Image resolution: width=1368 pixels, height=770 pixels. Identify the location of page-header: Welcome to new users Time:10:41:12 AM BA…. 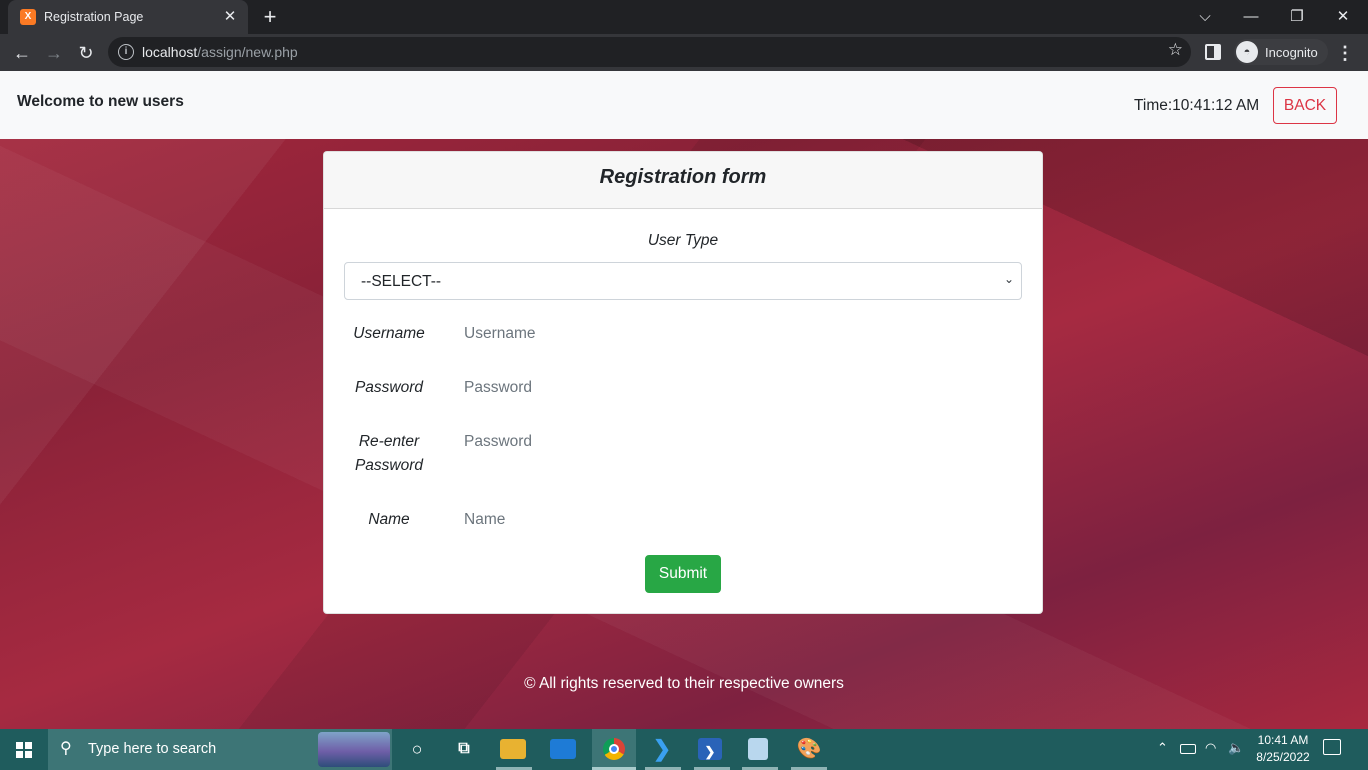
(684, 105).